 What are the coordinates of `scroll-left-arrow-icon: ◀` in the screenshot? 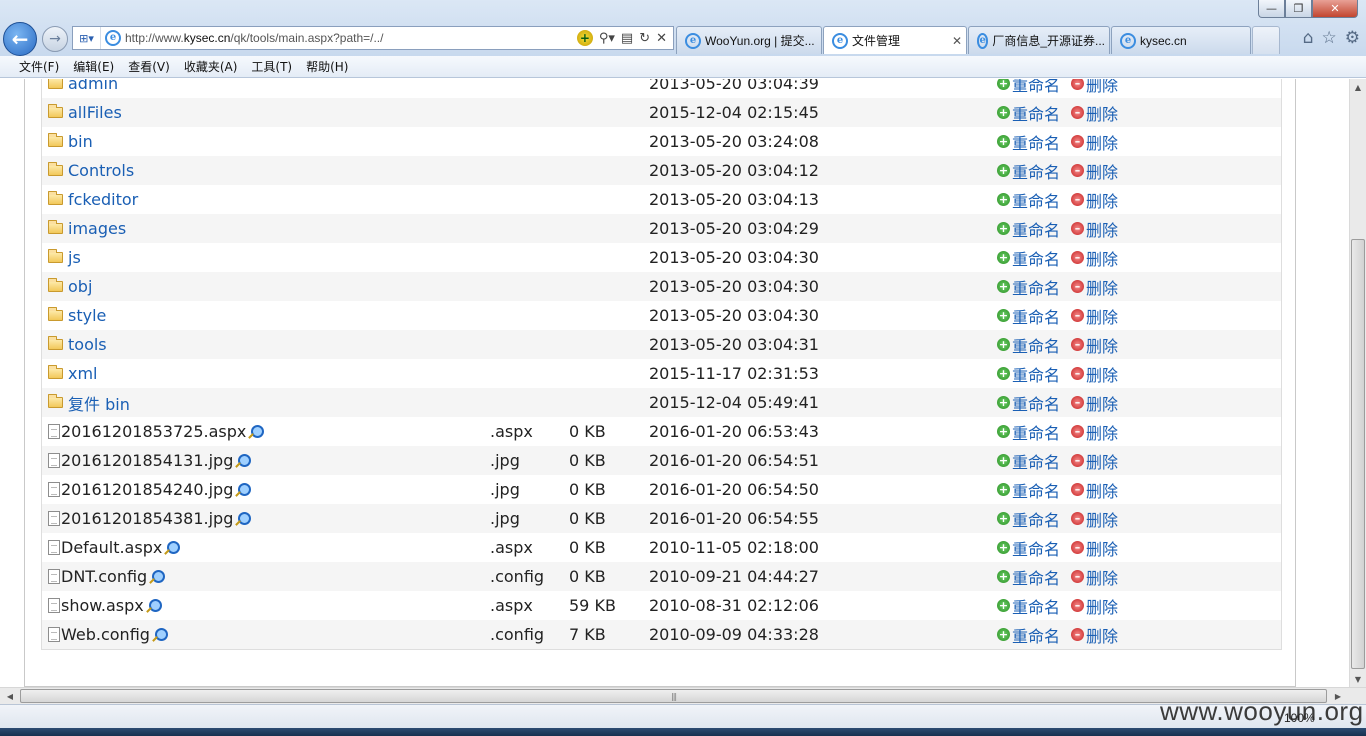 It's located at (10, 696).